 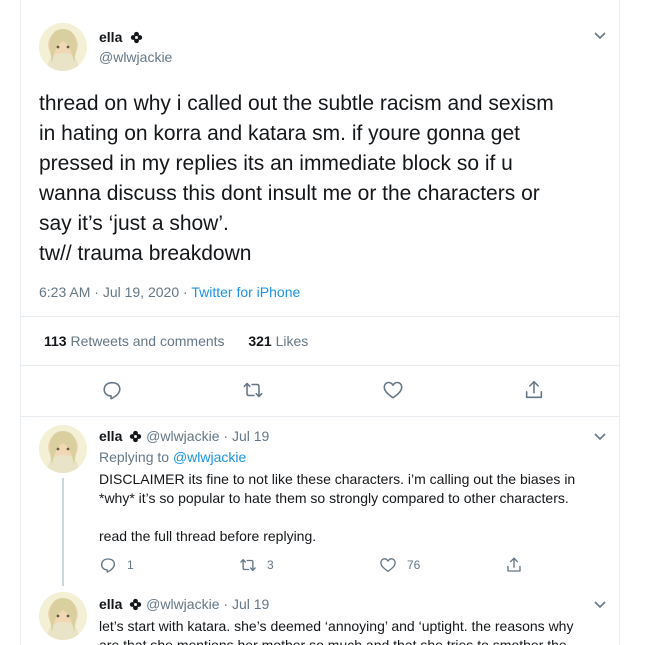 I want to click on replying-to: Replying to @wlwjackie, so click(x=172, y=457).